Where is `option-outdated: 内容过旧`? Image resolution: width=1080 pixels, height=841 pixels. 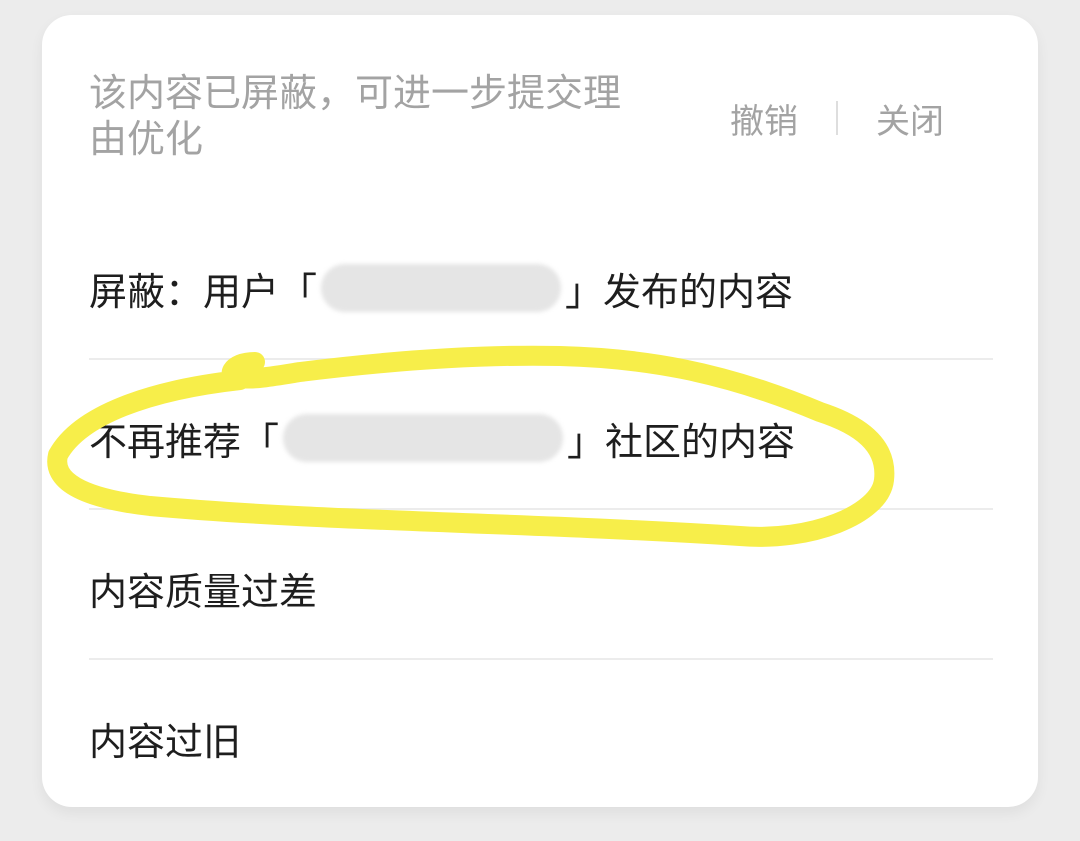
option-outdated: 内容过旧 is located at coordinates (541, 735).